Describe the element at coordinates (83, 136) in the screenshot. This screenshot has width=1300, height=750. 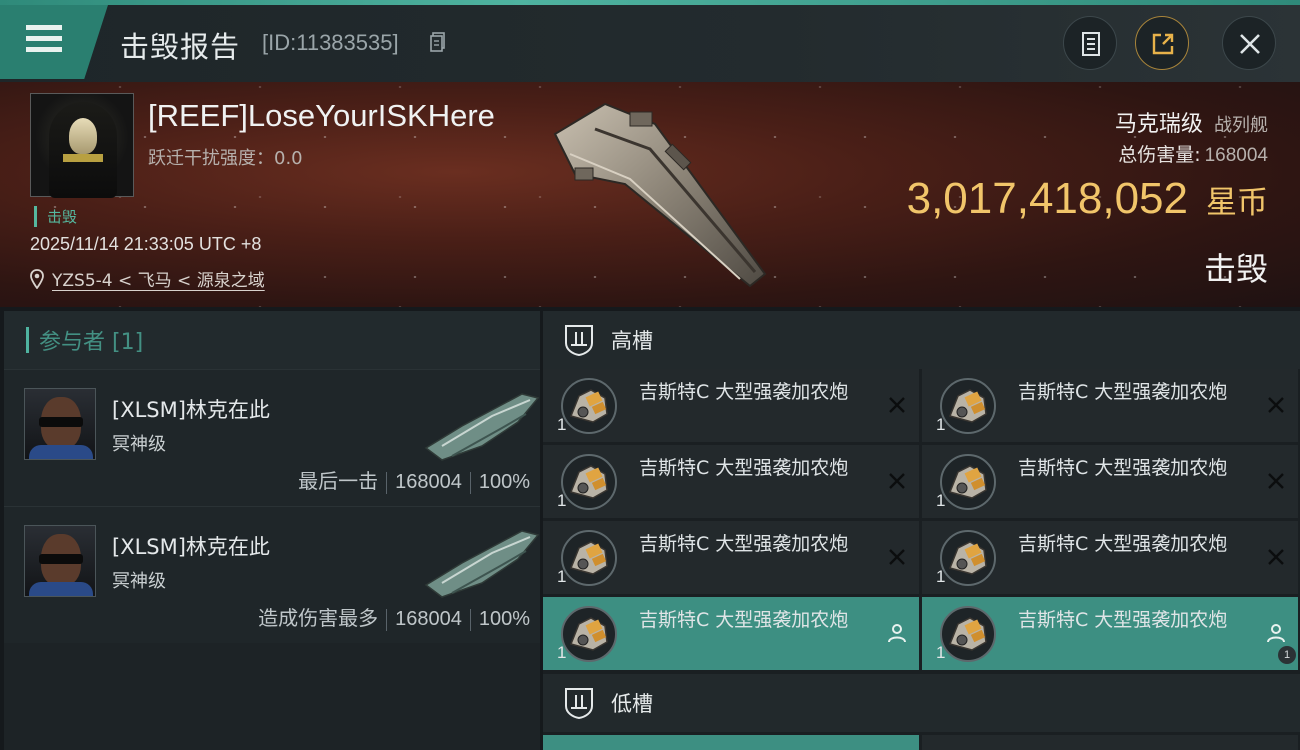
I see `portrait-mask` at that location.